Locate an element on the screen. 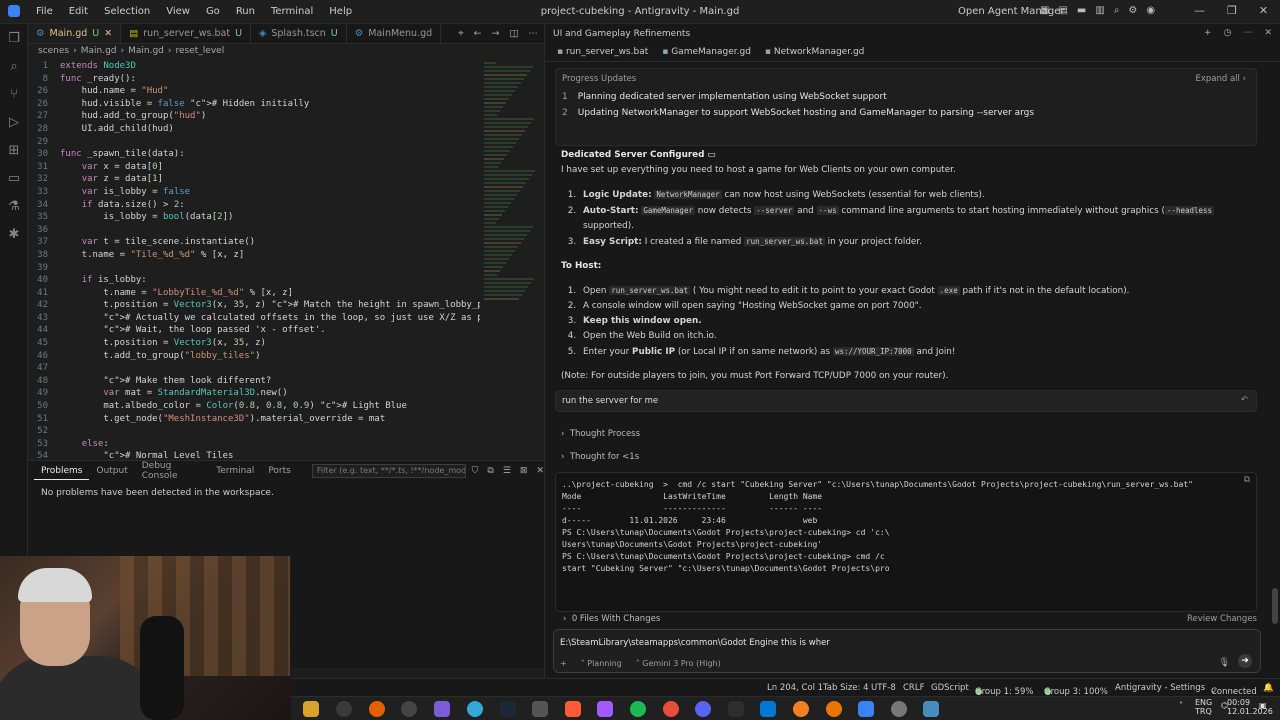 The image size is (1280, 720). menu-view: View is located at coordinates (178, 11).